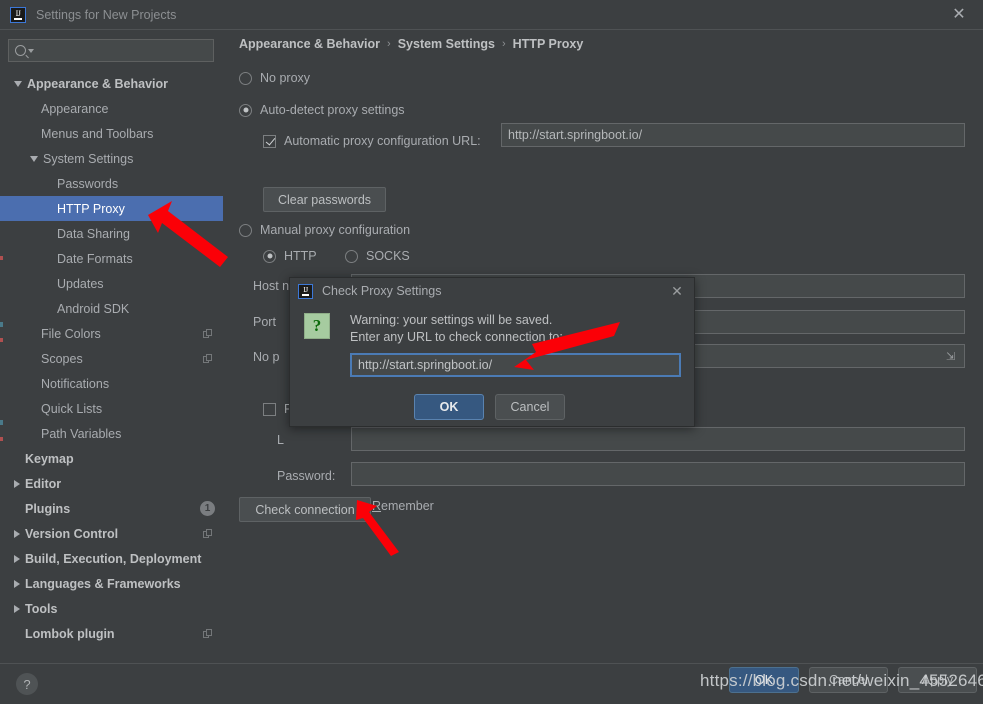 The image size is (983, 704). I want to click on sidebar-item-label: Lombok plugin, so click(70, 633).